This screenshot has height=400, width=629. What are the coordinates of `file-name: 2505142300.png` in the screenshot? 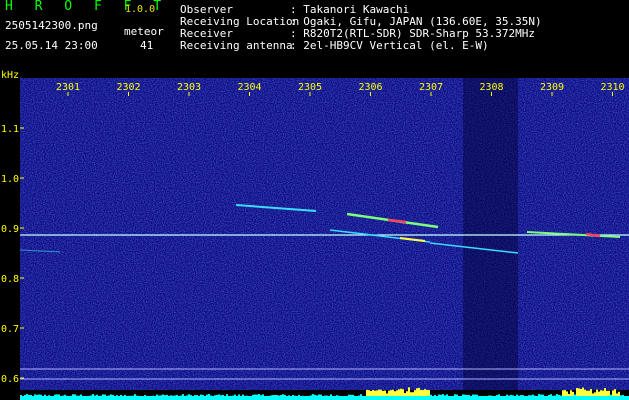 It's located at (51, 25).